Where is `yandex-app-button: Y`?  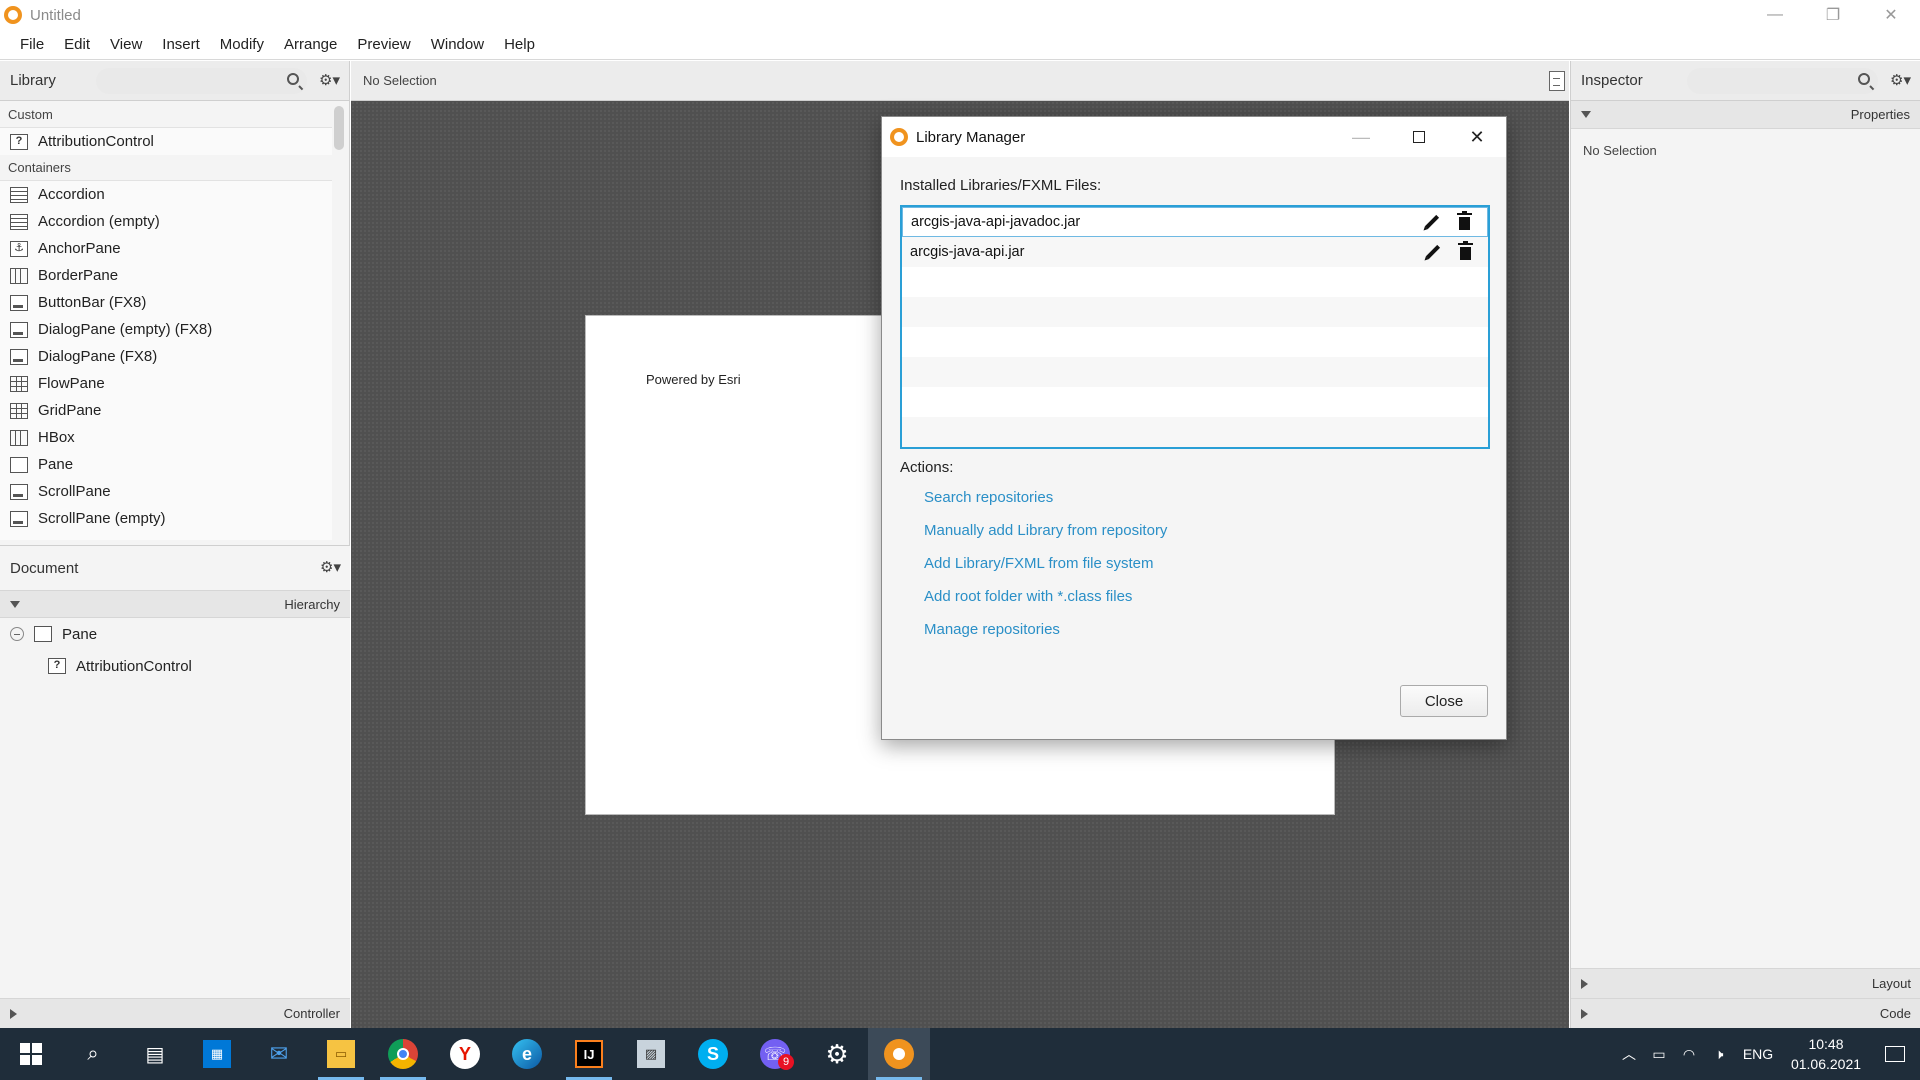
yandex-app-button: Y is located at coordinates (465, 1054).